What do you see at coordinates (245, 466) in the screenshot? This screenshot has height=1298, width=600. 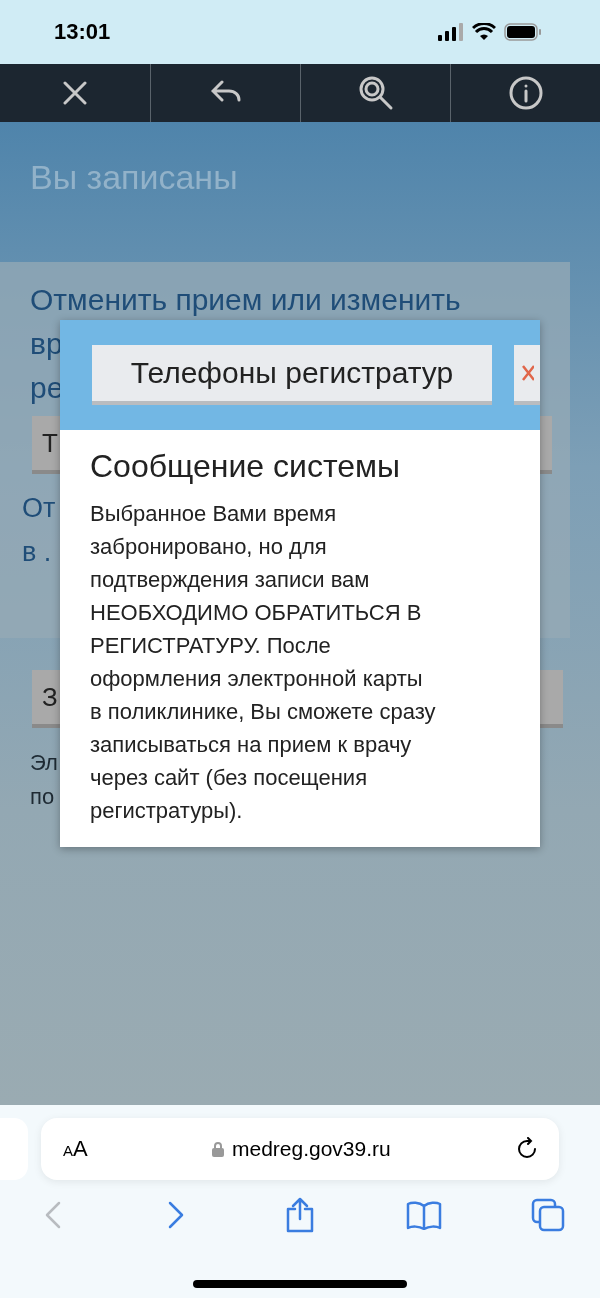 I see `dialog-title: Сообщение системы` at bounding box center [245, 466].